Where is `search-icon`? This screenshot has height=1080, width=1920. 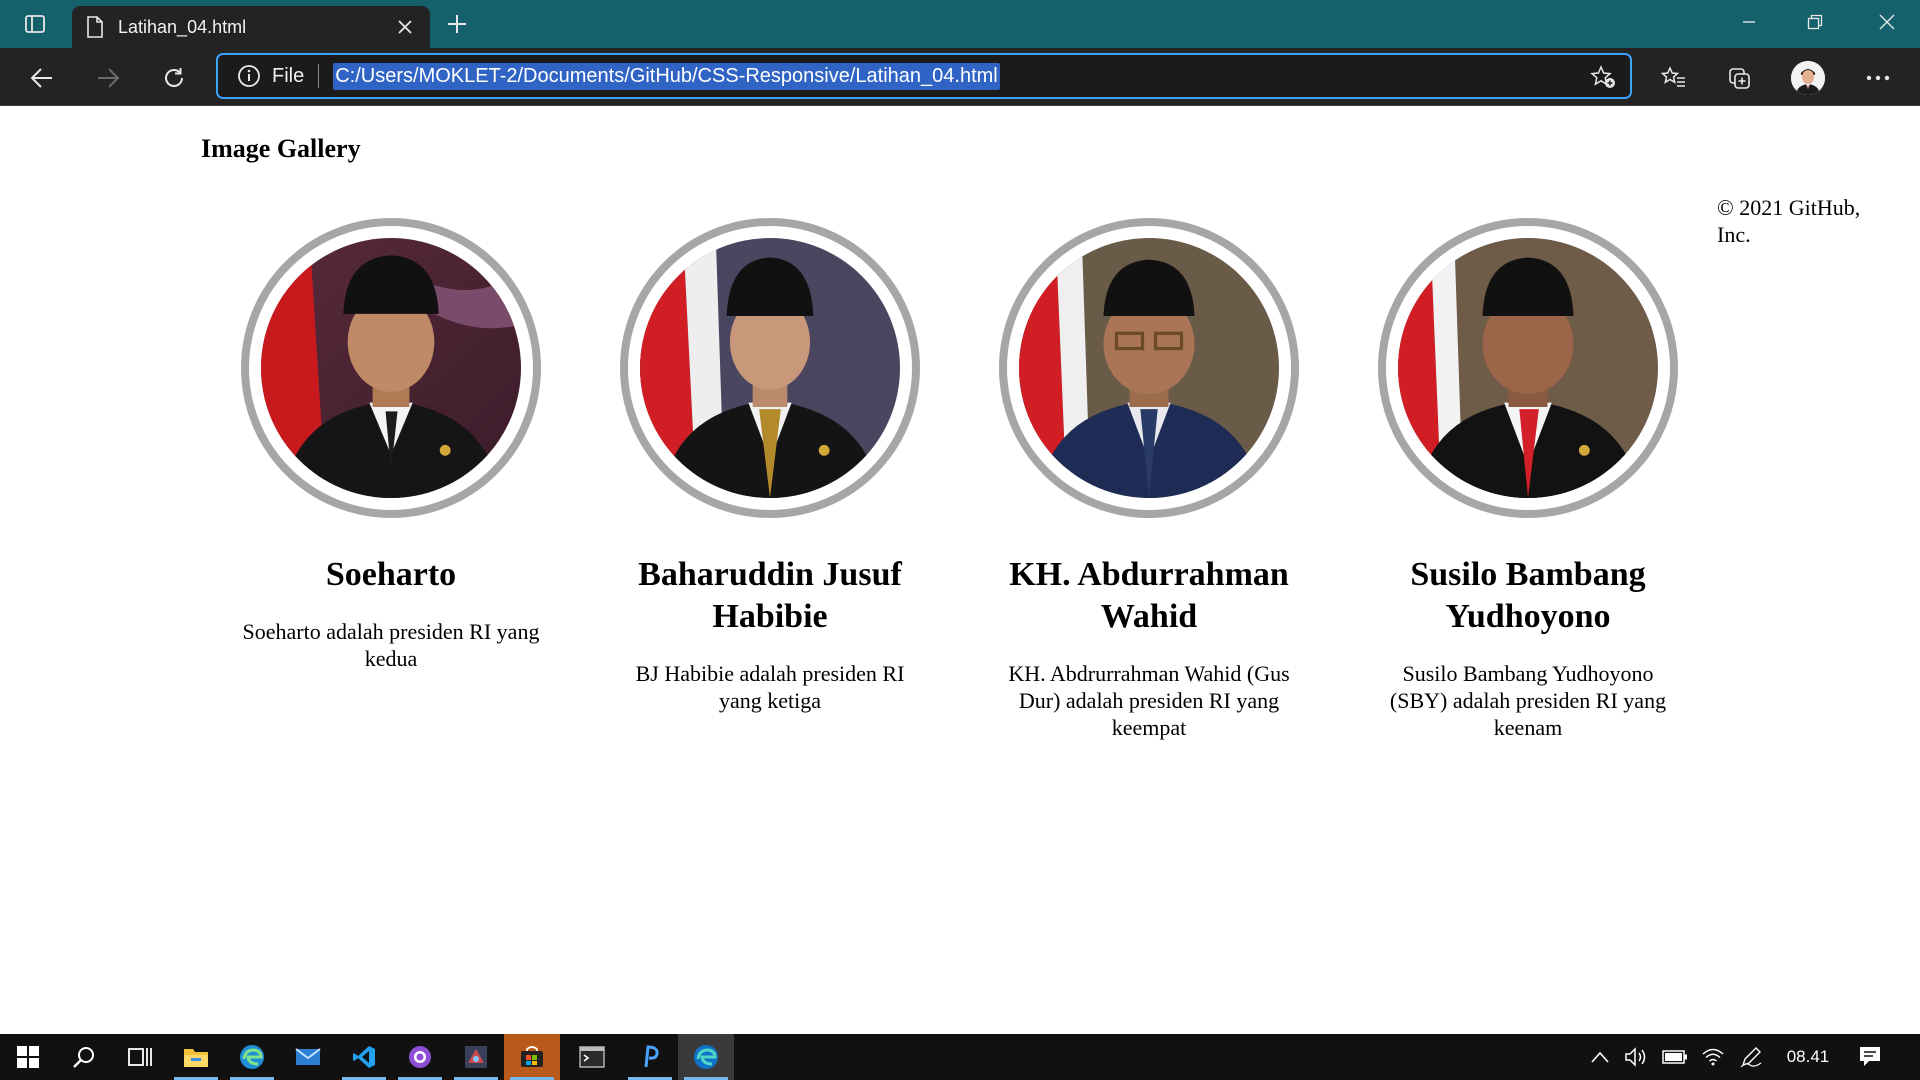
search-icon is located at coordinates (83, 1057).